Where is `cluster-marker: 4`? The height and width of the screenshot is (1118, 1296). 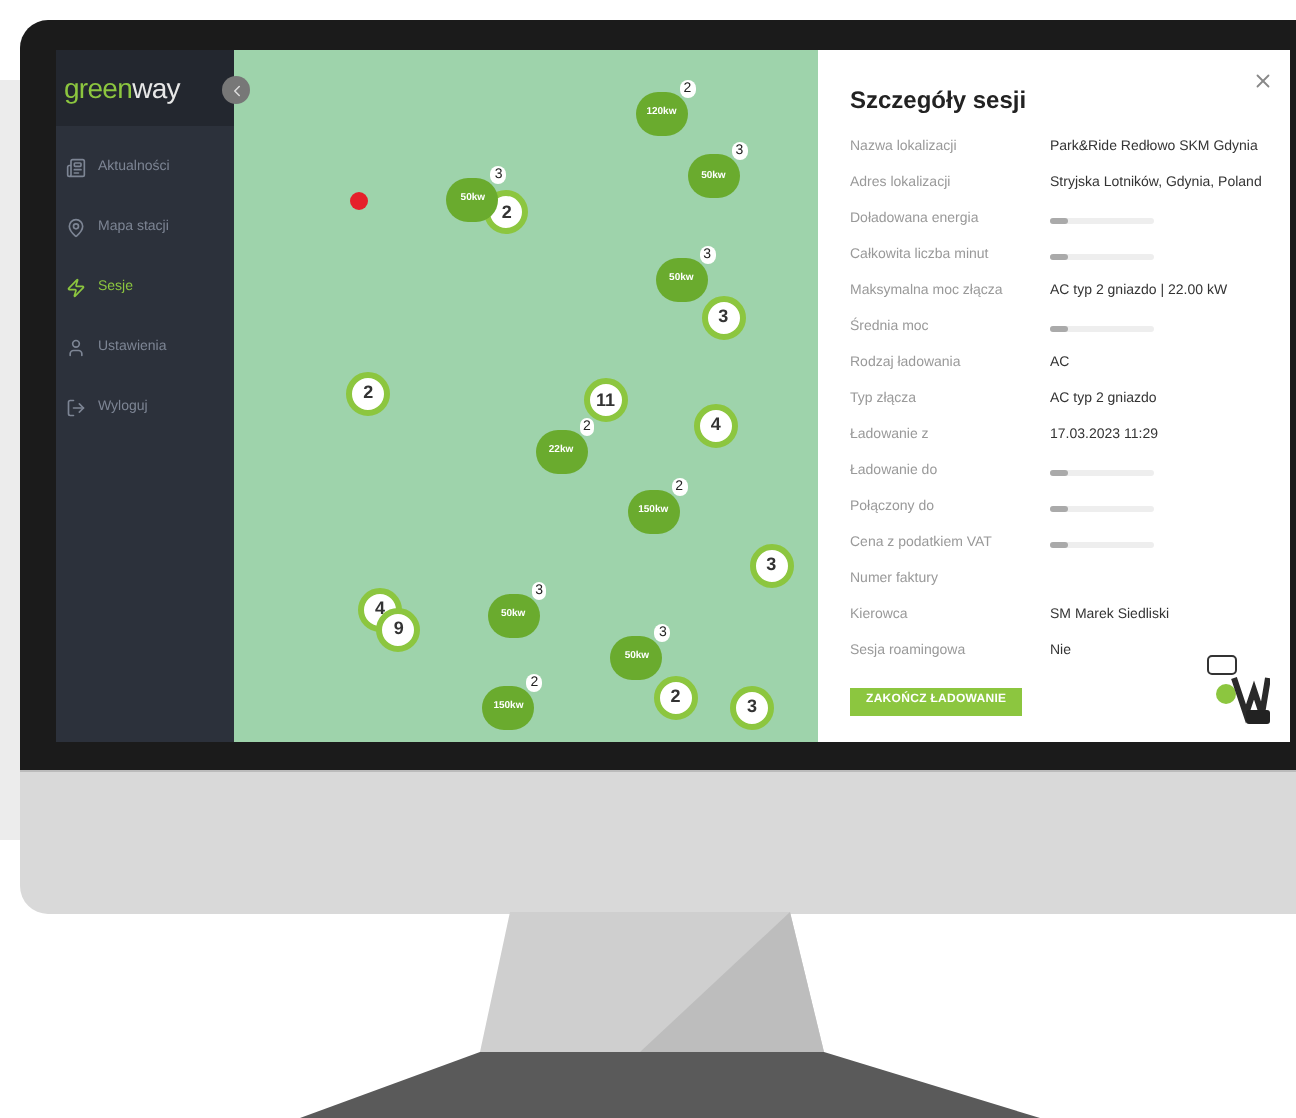
cluster-marker: 4 is located at coordinates (715, 425).